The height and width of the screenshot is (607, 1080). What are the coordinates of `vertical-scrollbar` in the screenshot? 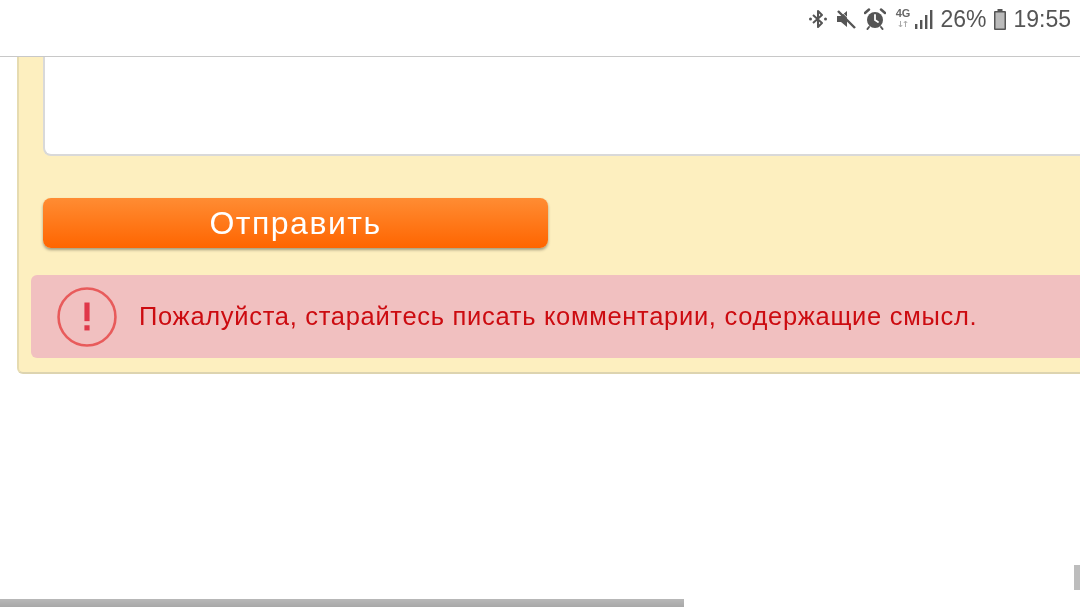 It's located at (1077, 577).